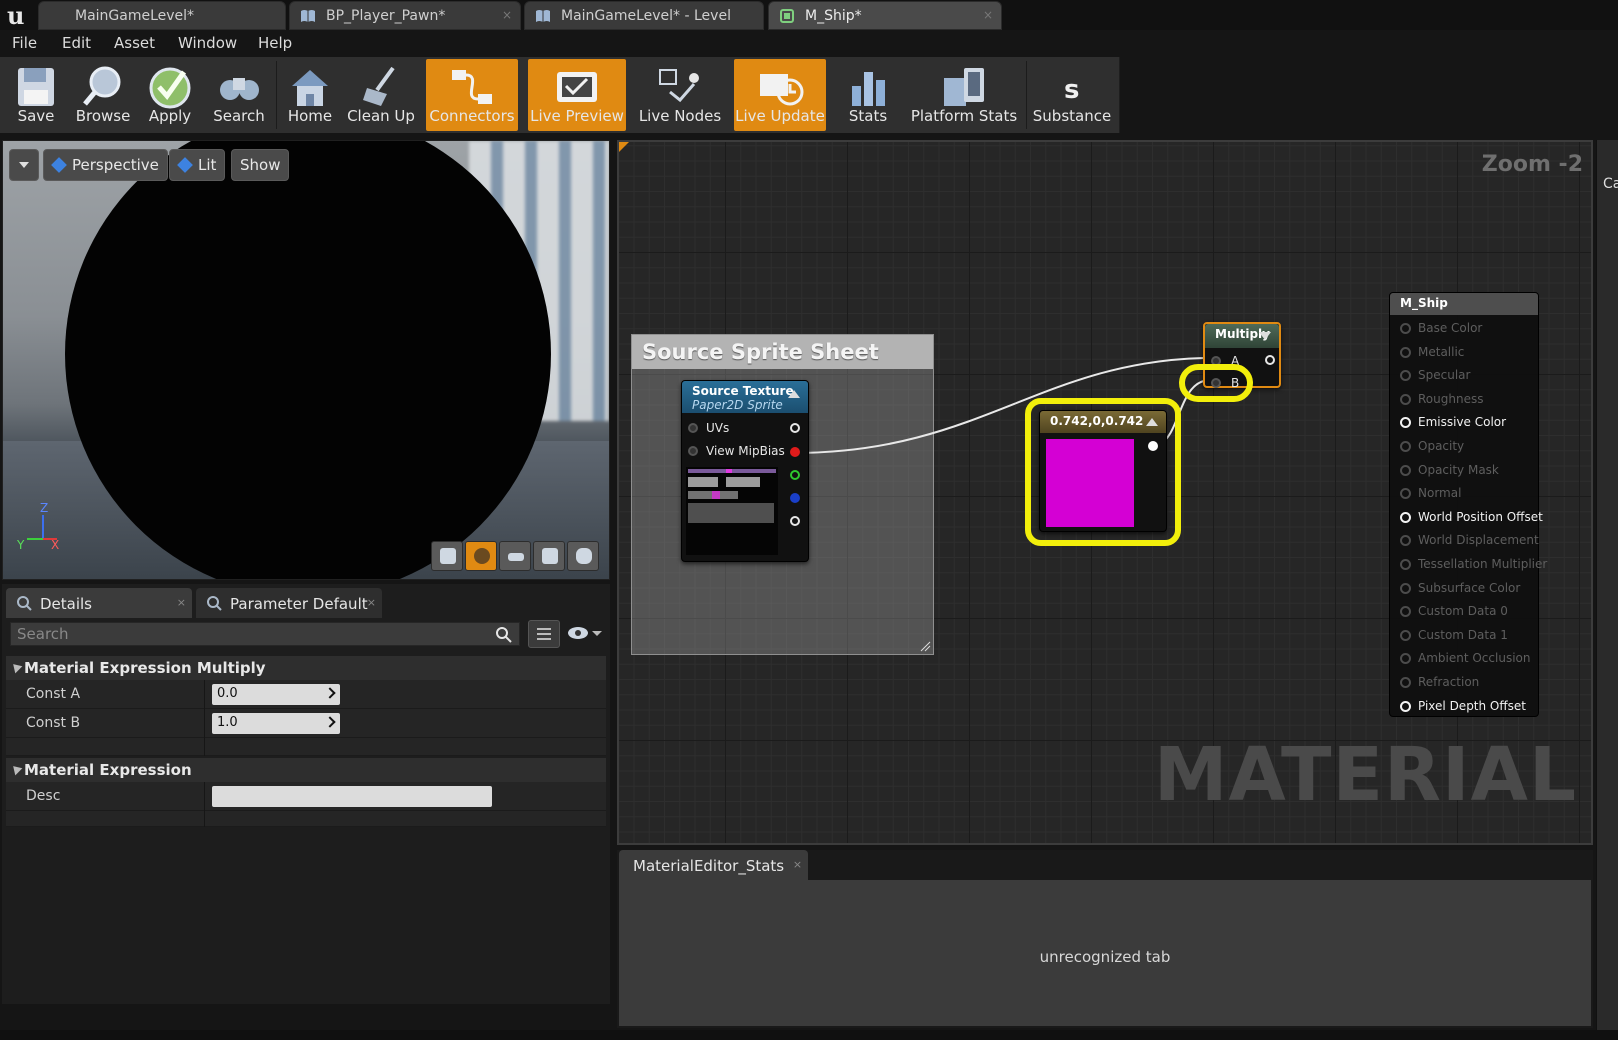 This screenshot has height=1040, width=1618. I want to click on home-button: Home, so click(310, 95).